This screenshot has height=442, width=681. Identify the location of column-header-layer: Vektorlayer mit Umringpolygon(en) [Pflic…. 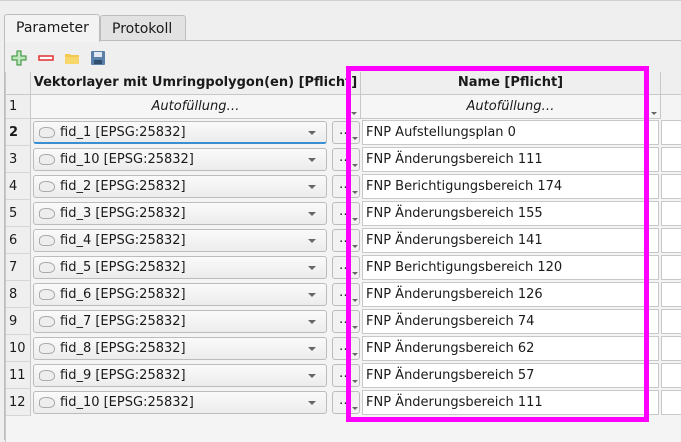
(196, 83).